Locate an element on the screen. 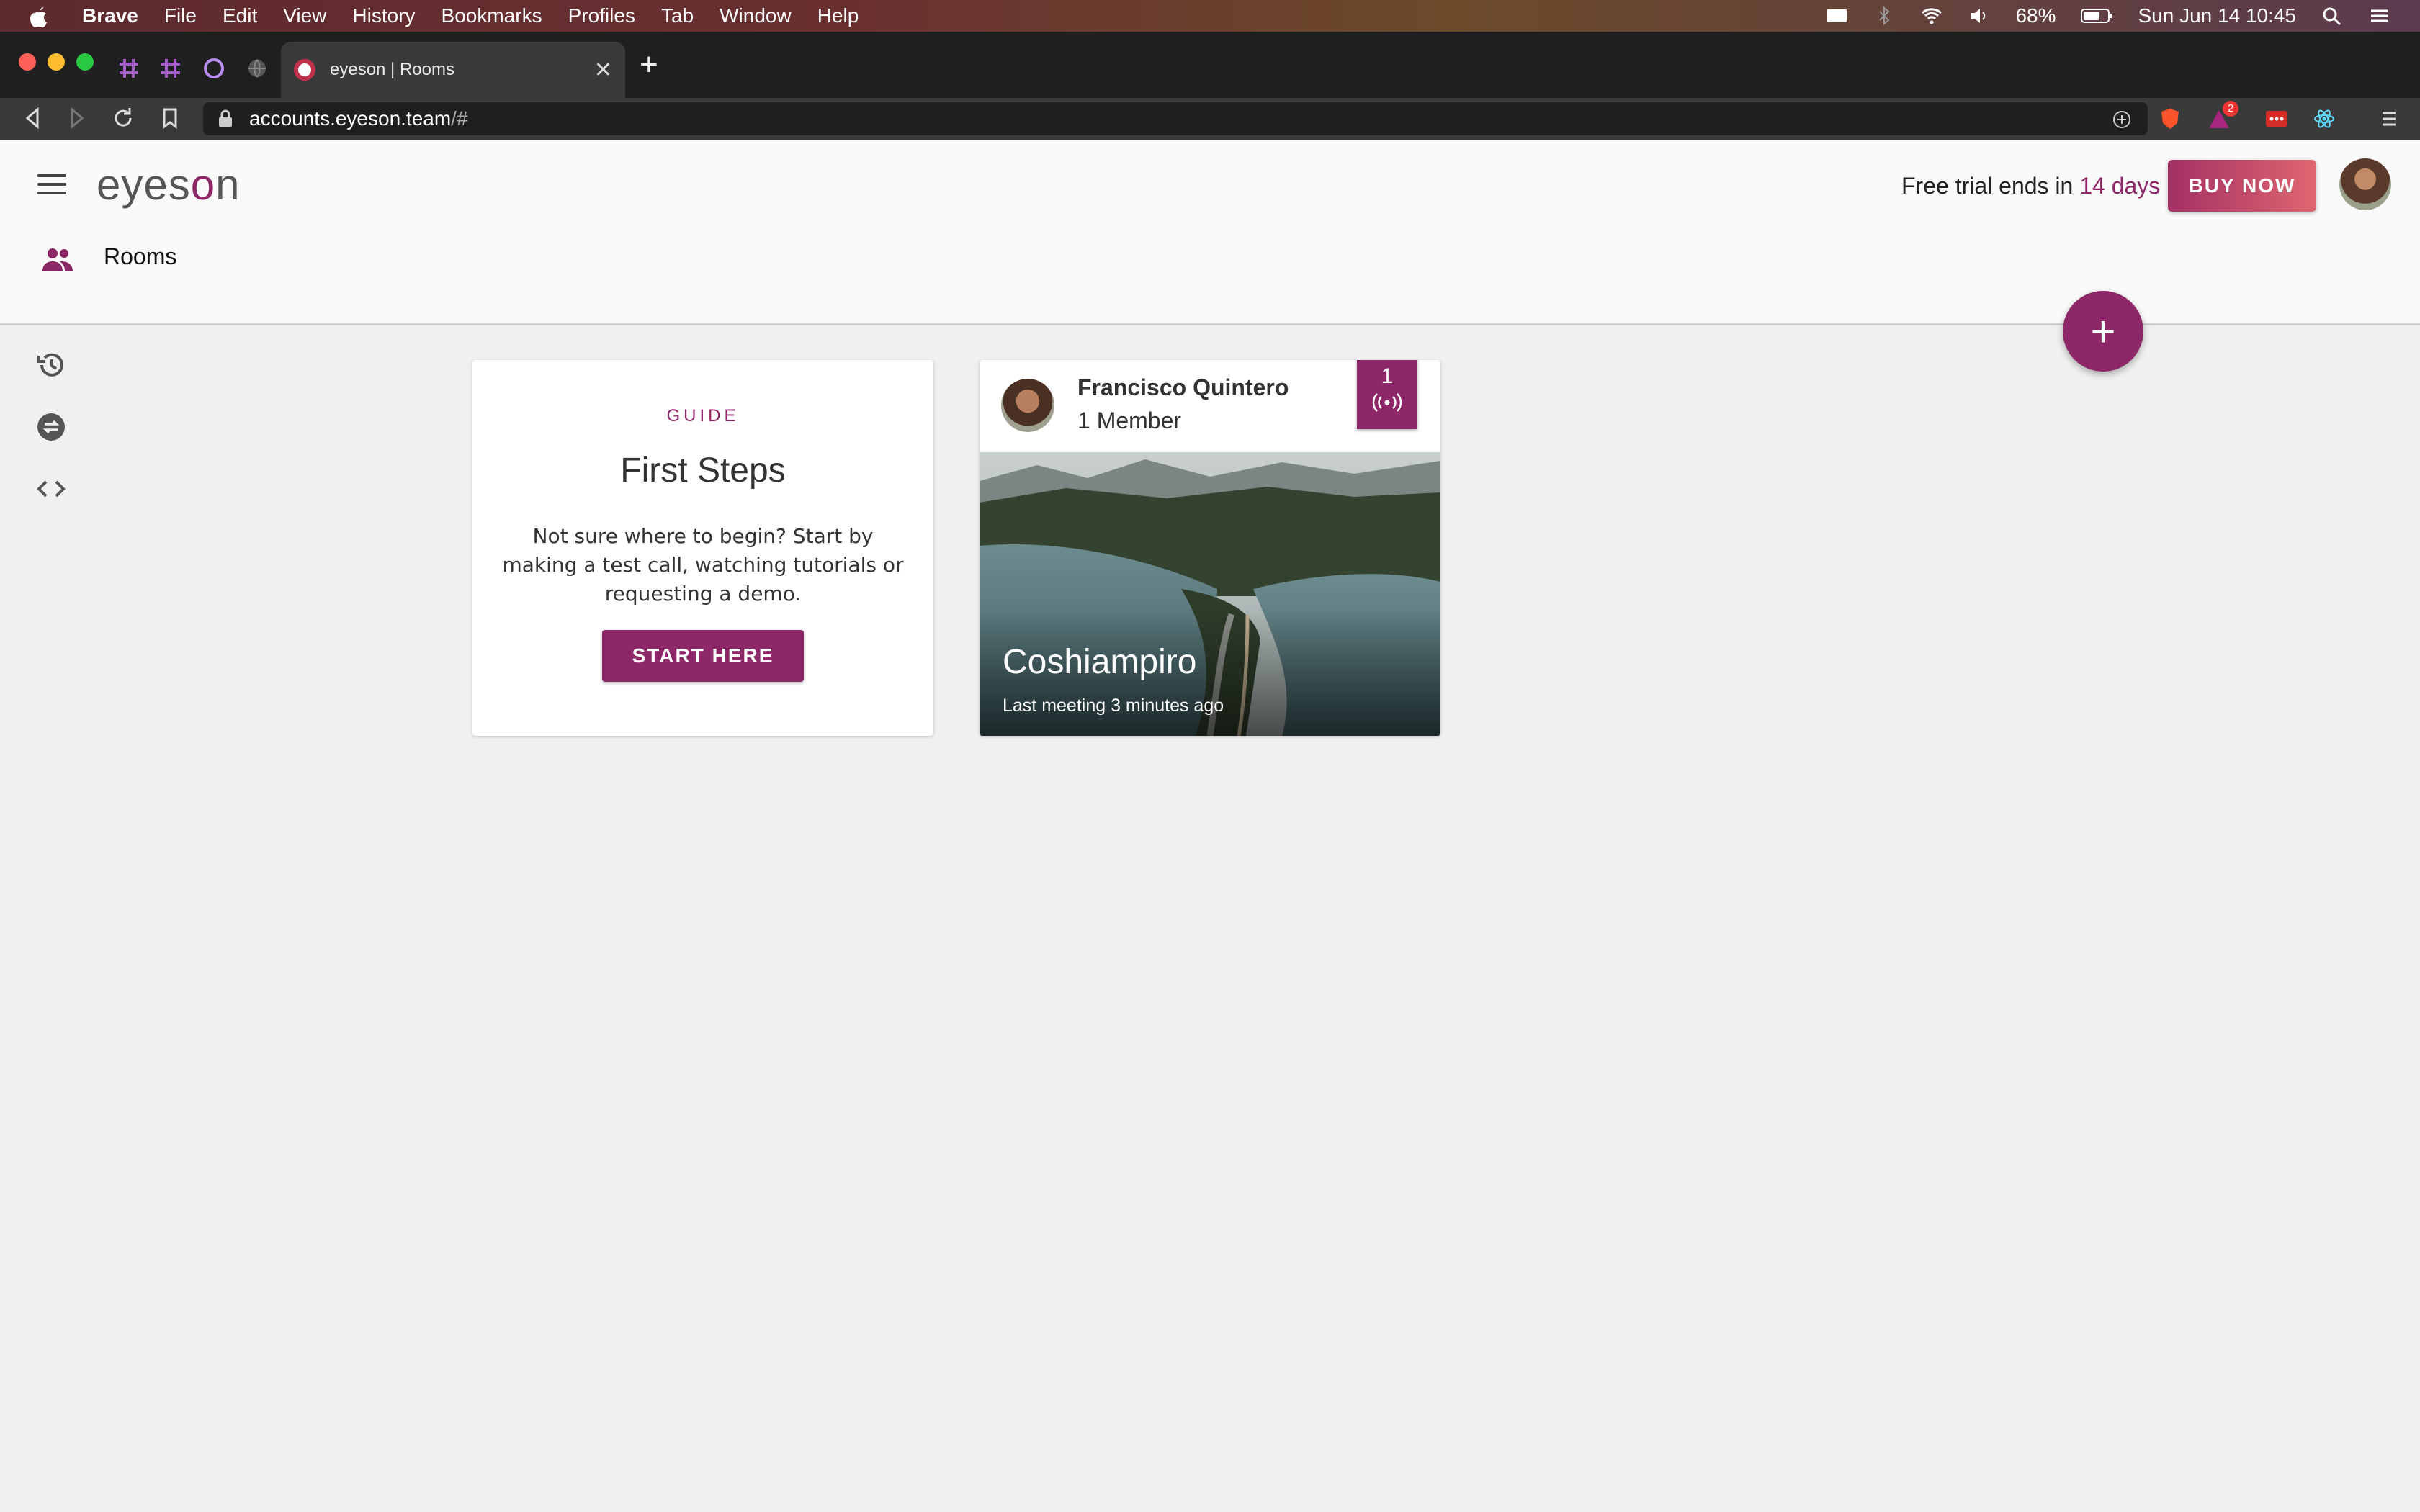  plus-icon: + is located at coordinates (2103, 331).